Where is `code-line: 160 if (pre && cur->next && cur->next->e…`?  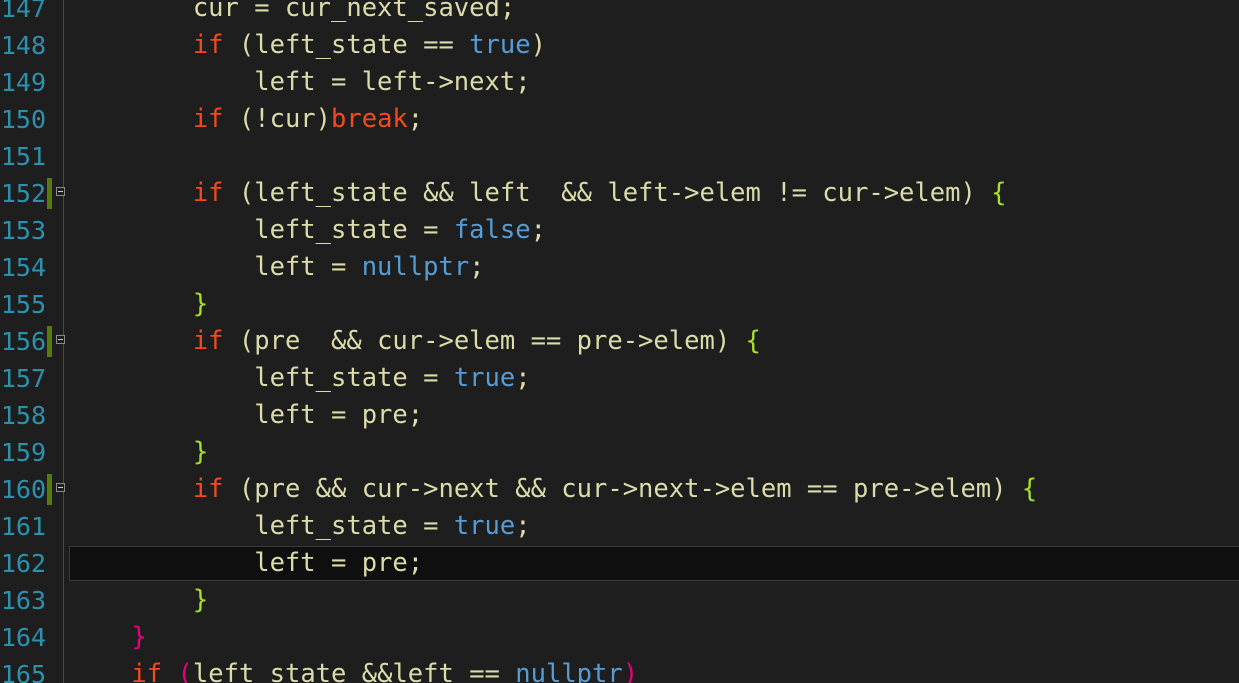 code-line: 160 if (pre && cur->next && cur->next->e… is located at coordinates (619, 489).